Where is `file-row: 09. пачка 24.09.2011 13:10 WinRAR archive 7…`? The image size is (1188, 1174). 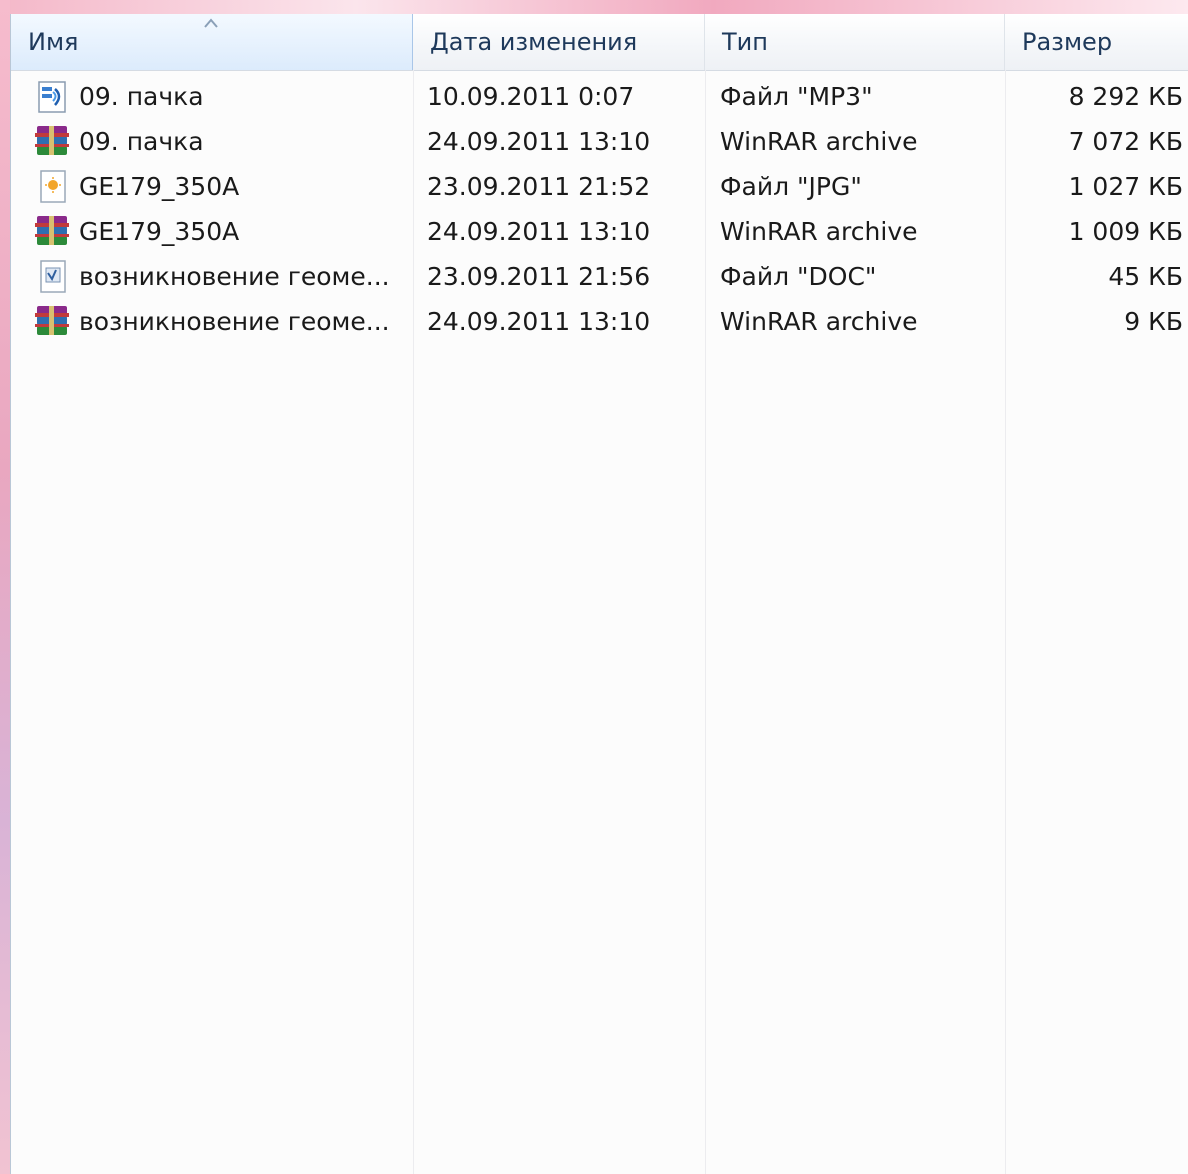
file-row: 09. пачка 24.09.2011 13:10 WinRAR archive 7… is located at coordinates (599, 141).